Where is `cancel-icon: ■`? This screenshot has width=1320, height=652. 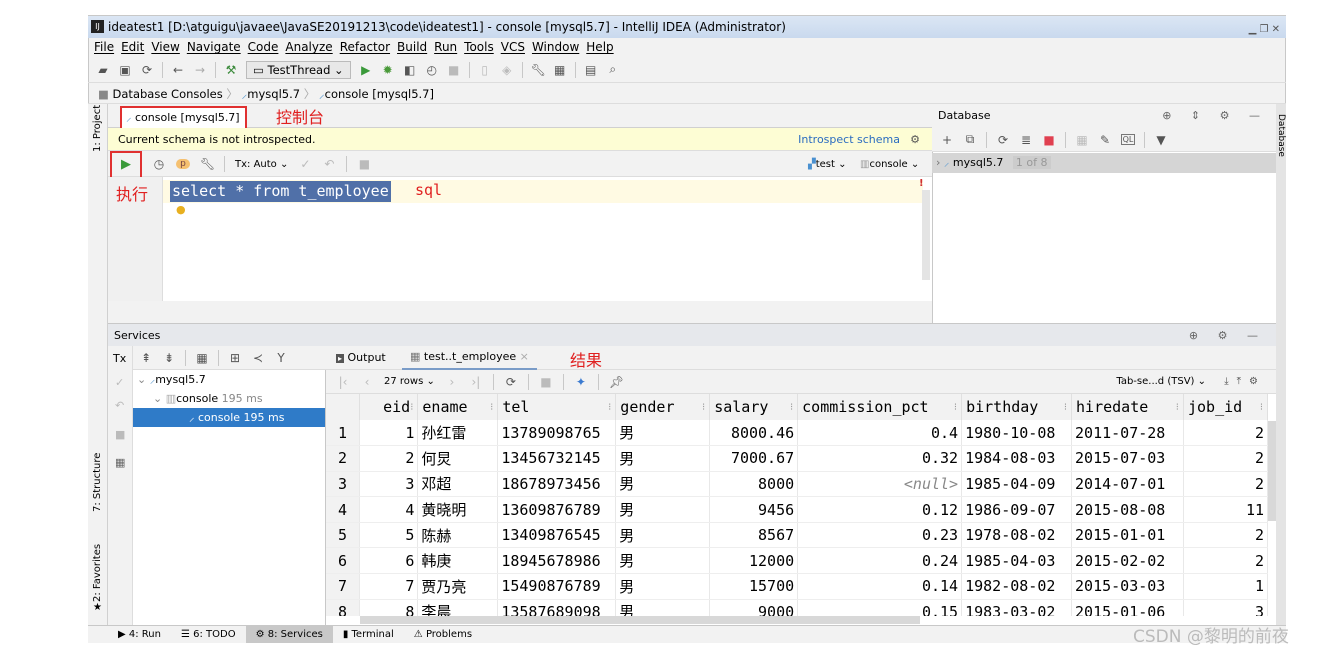
cancel-icon: ■ is located at coordinates (364, 164).